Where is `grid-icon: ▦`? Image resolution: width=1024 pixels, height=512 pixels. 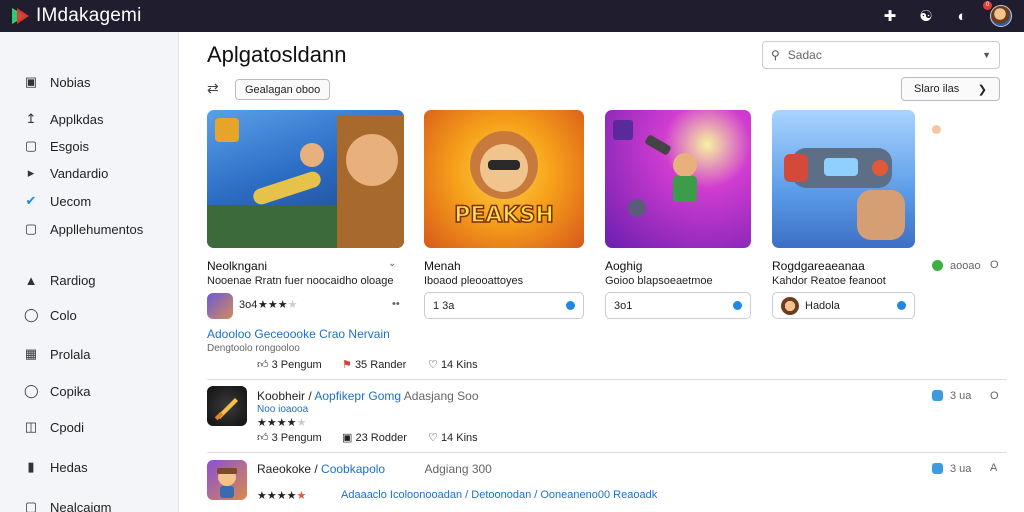
grid-icon: ▦ is located at coordinates (31, 353).